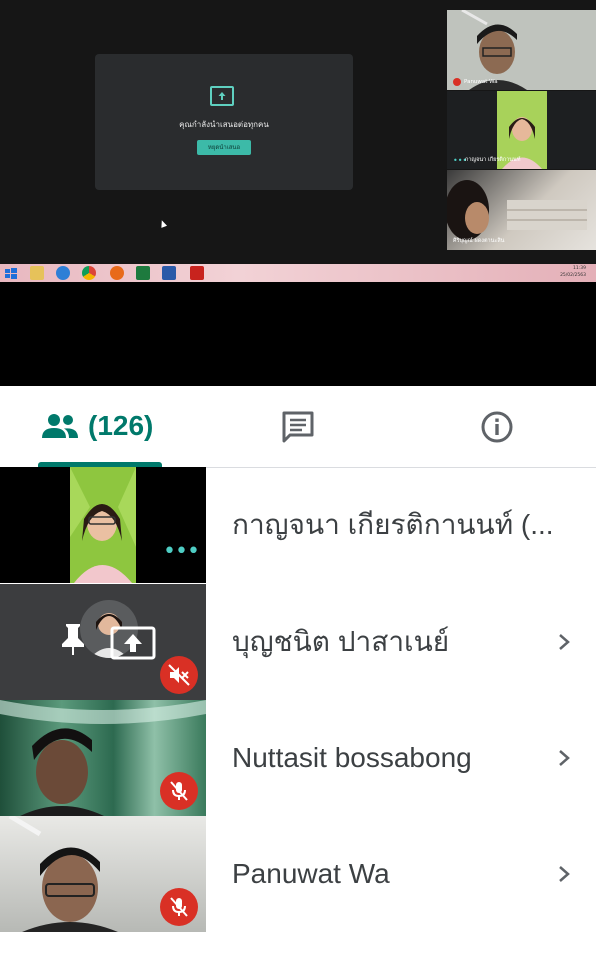 This screenshot has width=596, height=960. I want to click on tile-label: กาญจนา เกียรติกานนท์, so click(493, 160).